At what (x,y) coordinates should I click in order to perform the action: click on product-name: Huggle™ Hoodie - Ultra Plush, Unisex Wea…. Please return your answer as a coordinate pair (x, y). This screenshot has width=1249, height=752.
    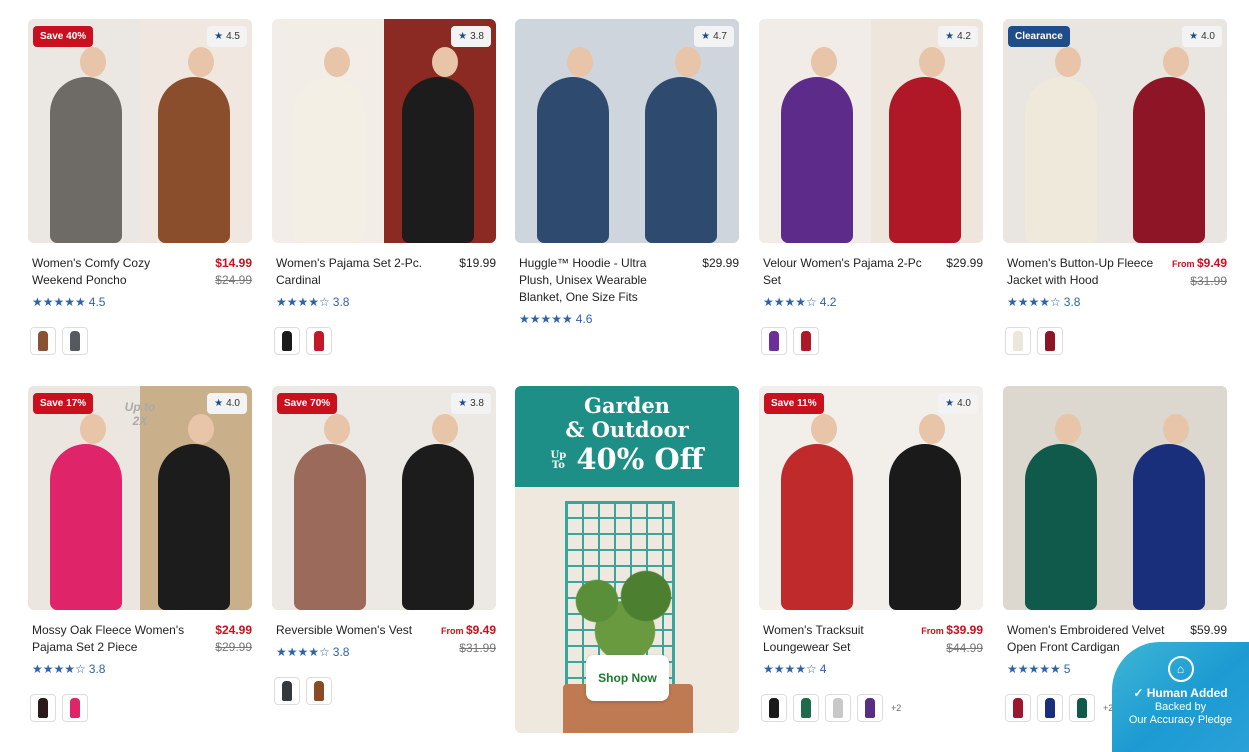
    Looking at the image, I should click on (599, 280).